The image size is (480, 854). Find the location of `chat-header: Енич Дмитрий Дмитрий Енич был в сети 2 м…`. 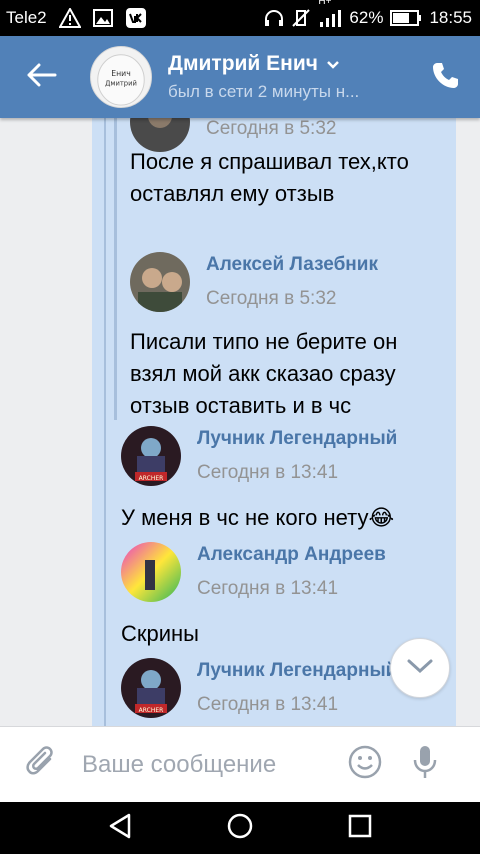

chat-header: Енич Дмитрий Дмитрий Енич был в сети 2 м… is located at coordinates (240, 77).